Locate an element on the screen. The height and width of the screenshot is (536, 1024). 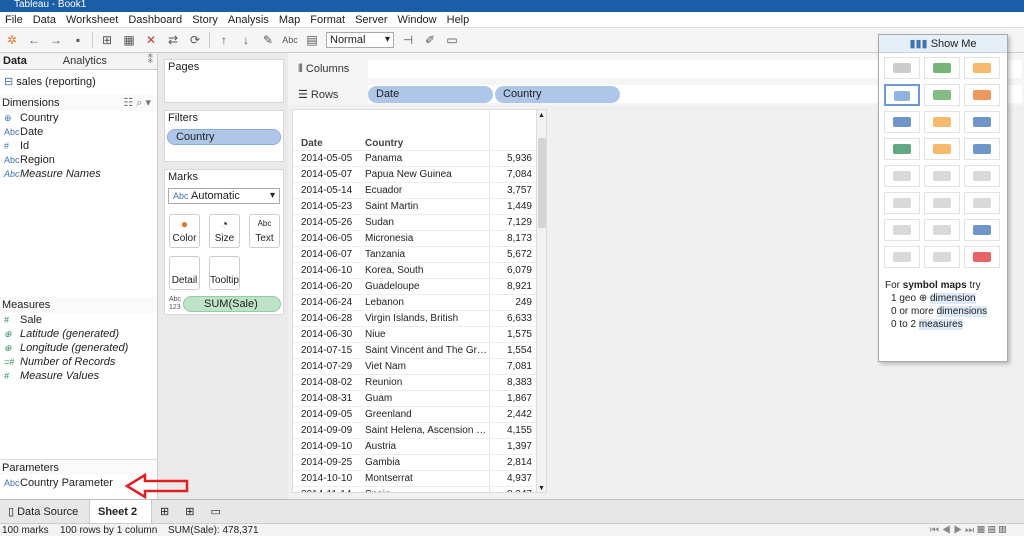
table-row: 2014-09-10 Austria 1,397 is located at coordinates (415, 446).